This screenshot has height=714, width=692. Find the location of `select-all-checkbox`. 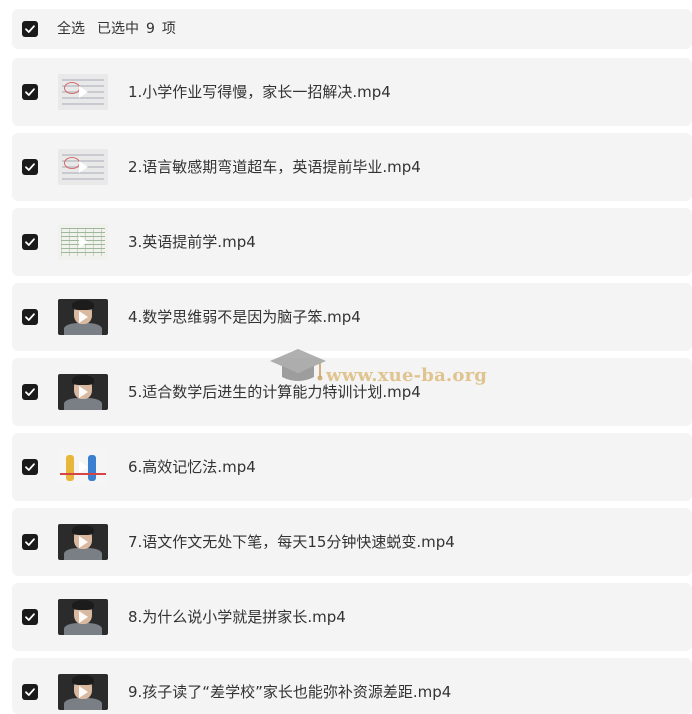

select-all-checkbox is located at coordinates (30, 29).